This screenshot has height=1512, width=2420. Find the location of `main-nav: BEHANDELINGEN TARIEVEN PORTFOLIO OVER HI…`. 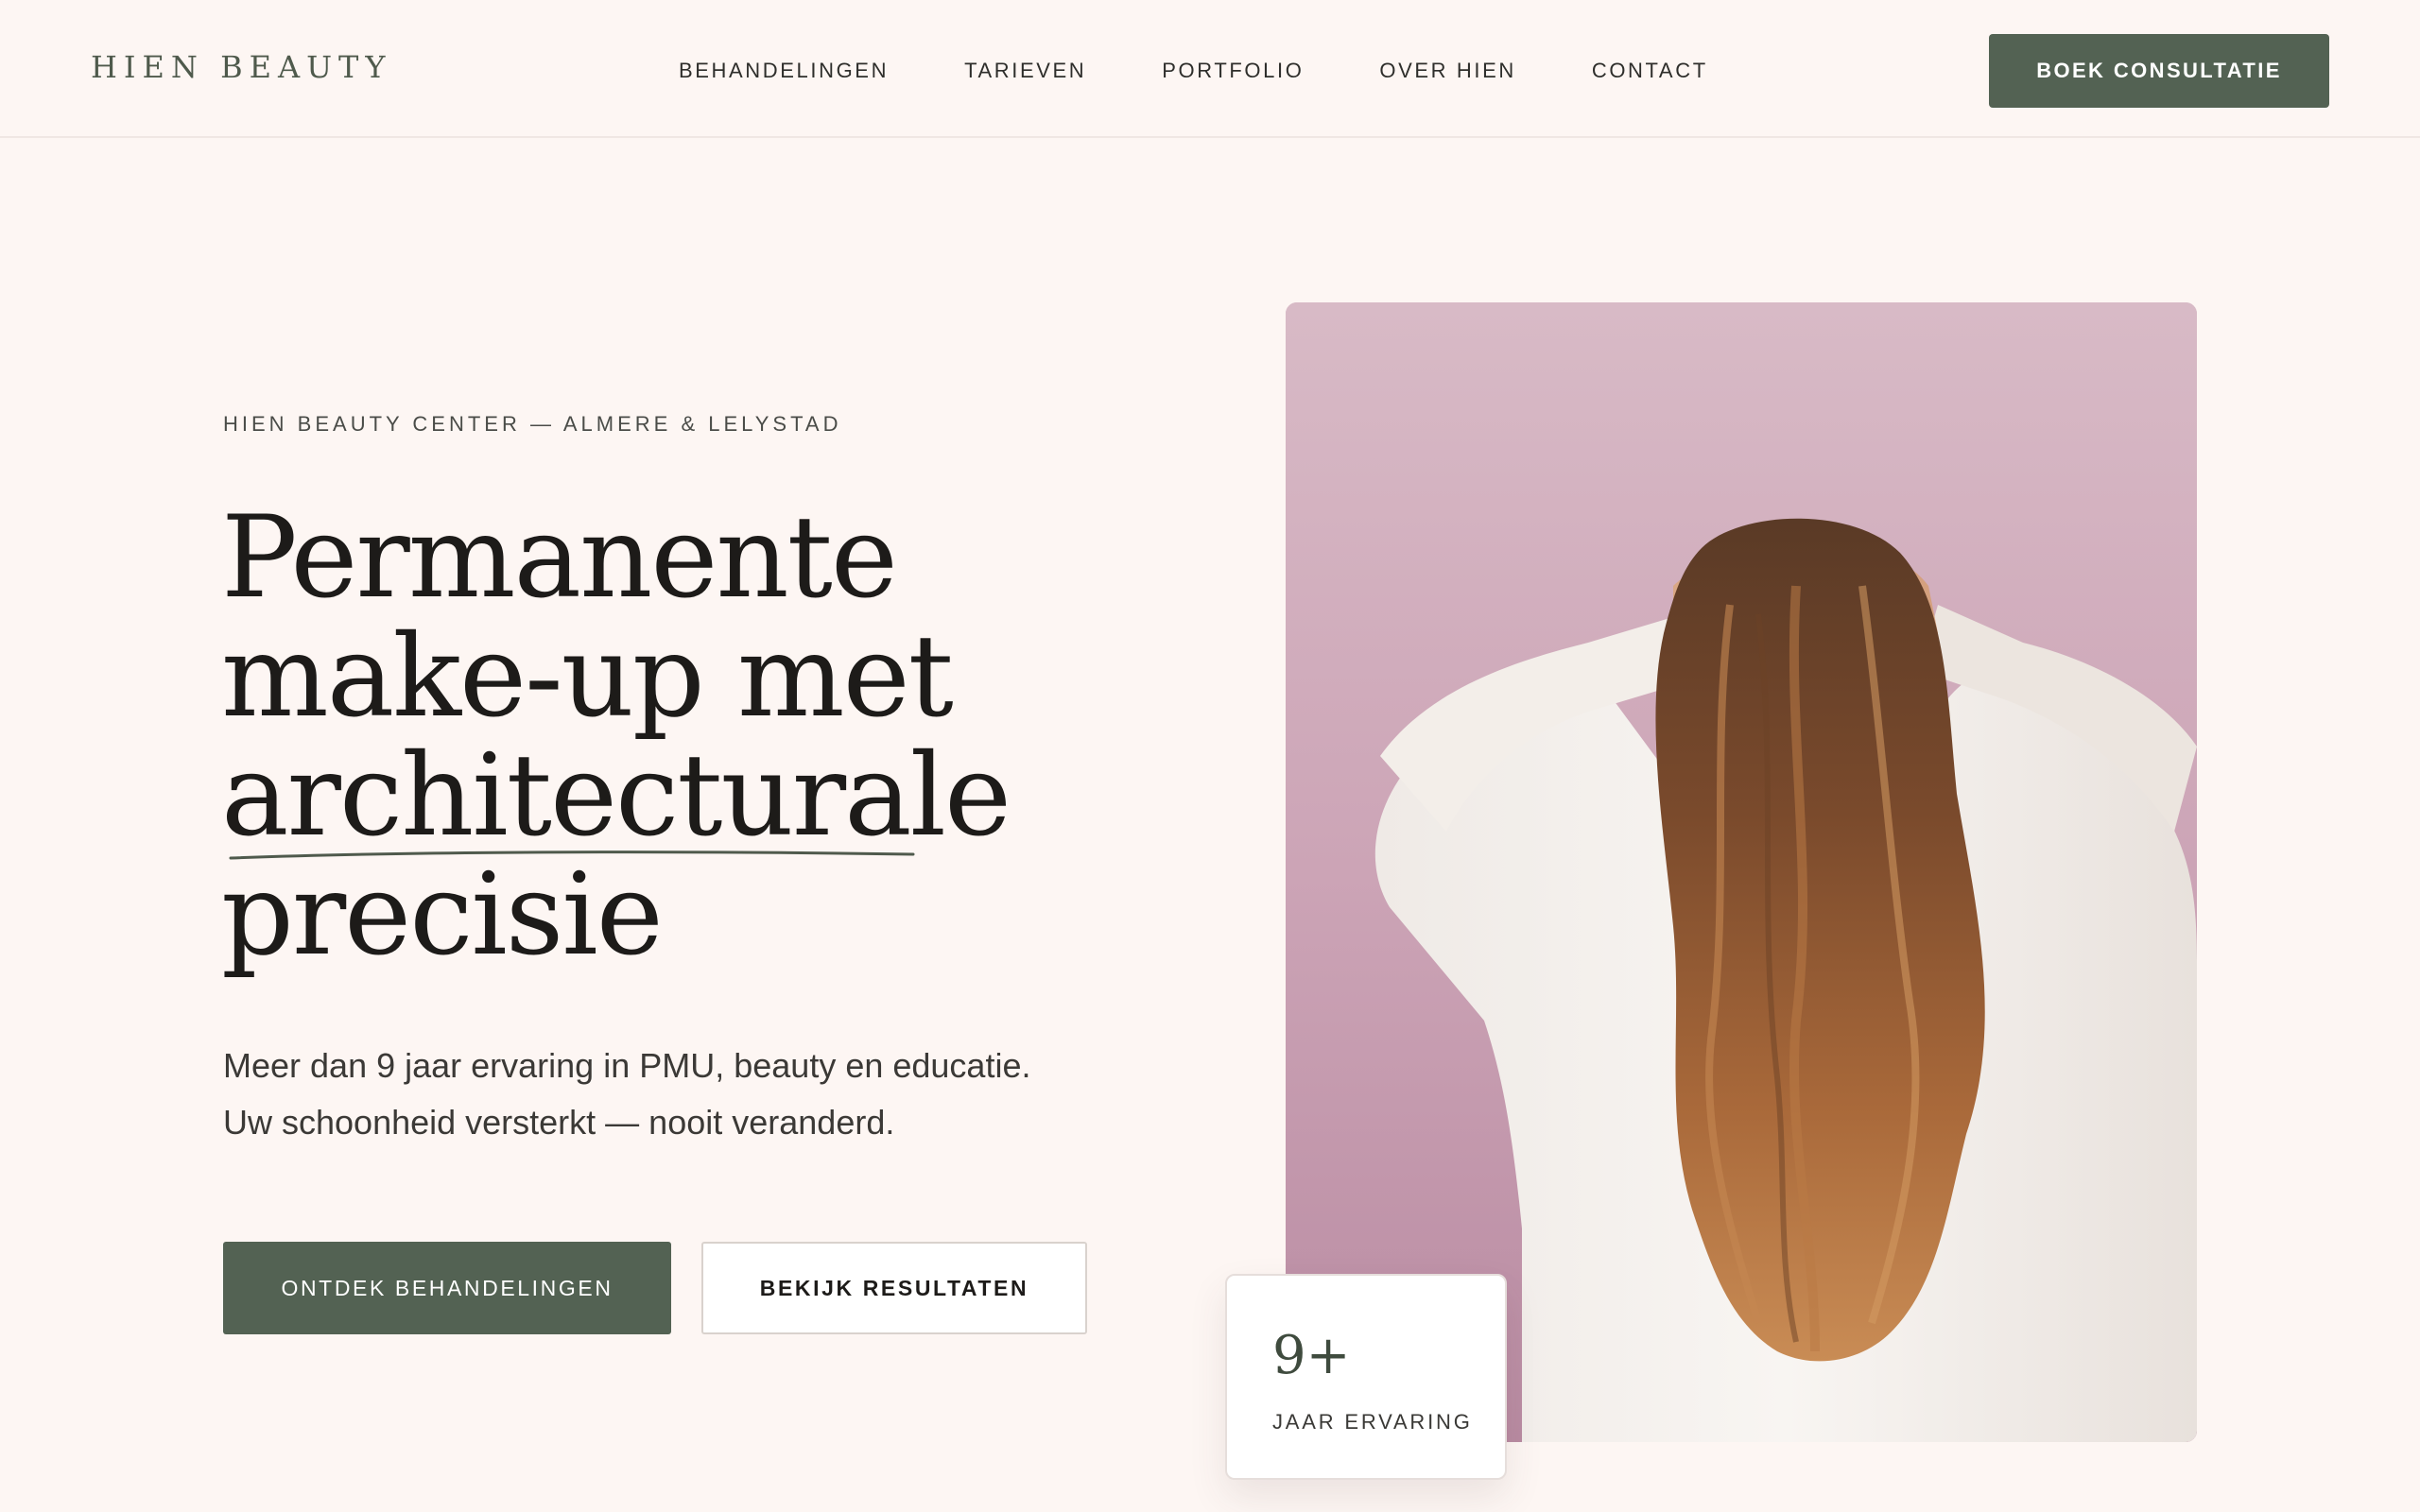

main-nav: BEHANDELINGEN TARIEVEN PORTFOLIO OVER HI… is located at coordinates (1193, 71).